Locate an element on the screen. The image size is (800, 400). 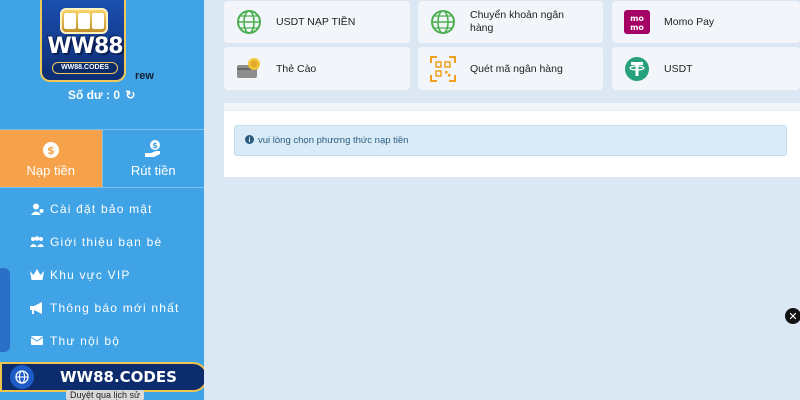
menu-label: Thư nội bộ is located at coordinates (85, 340).